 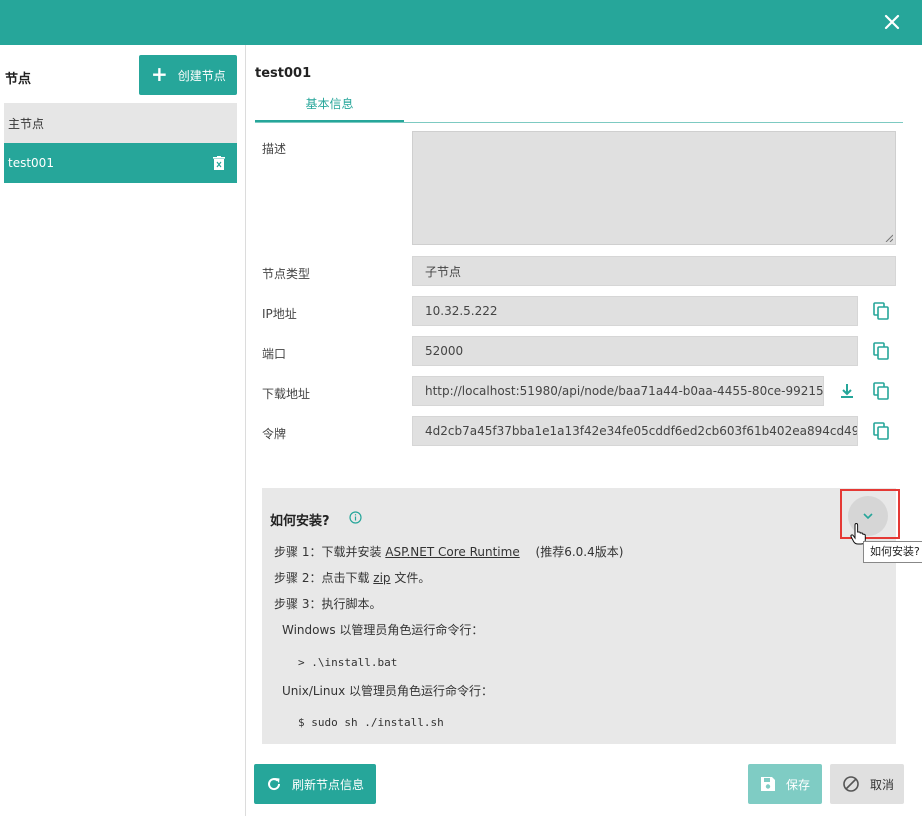 What do you see at coordinates (18, 79) in the screenshot?
I see `node-list-title: 节点` at bounding box center [18, 79].